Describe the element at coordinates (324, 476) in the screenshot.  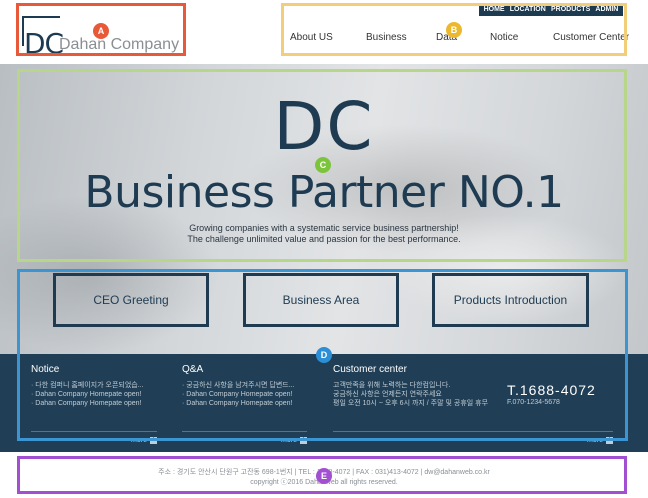
I see `annotation-badge-e: E` at that location.